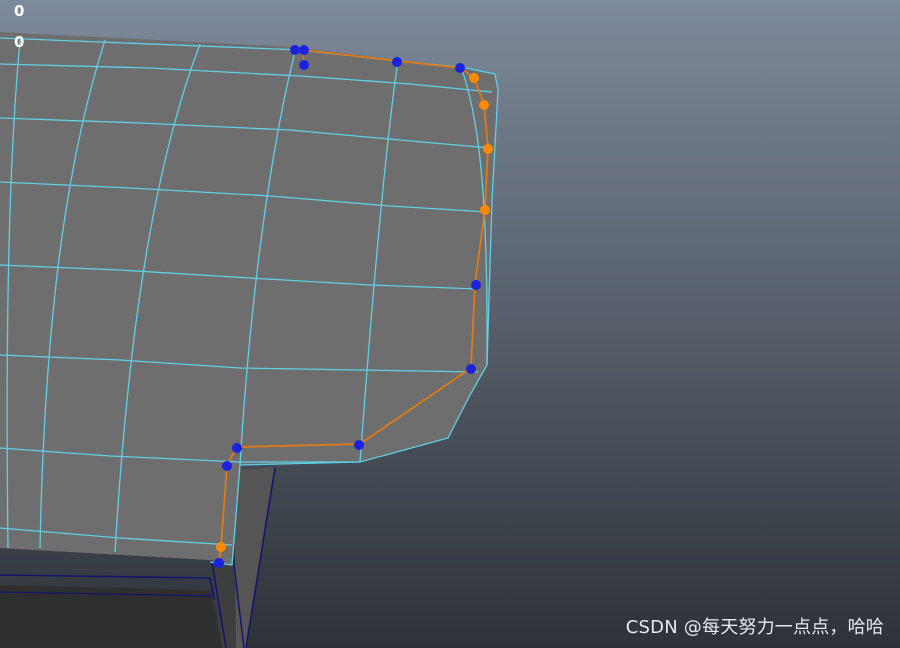 The image size is (900, 648). What do you see at coordinates (19, 42) in the screenshot?
I see `hud-readout-second: 0` at bounding box center [19, 42].